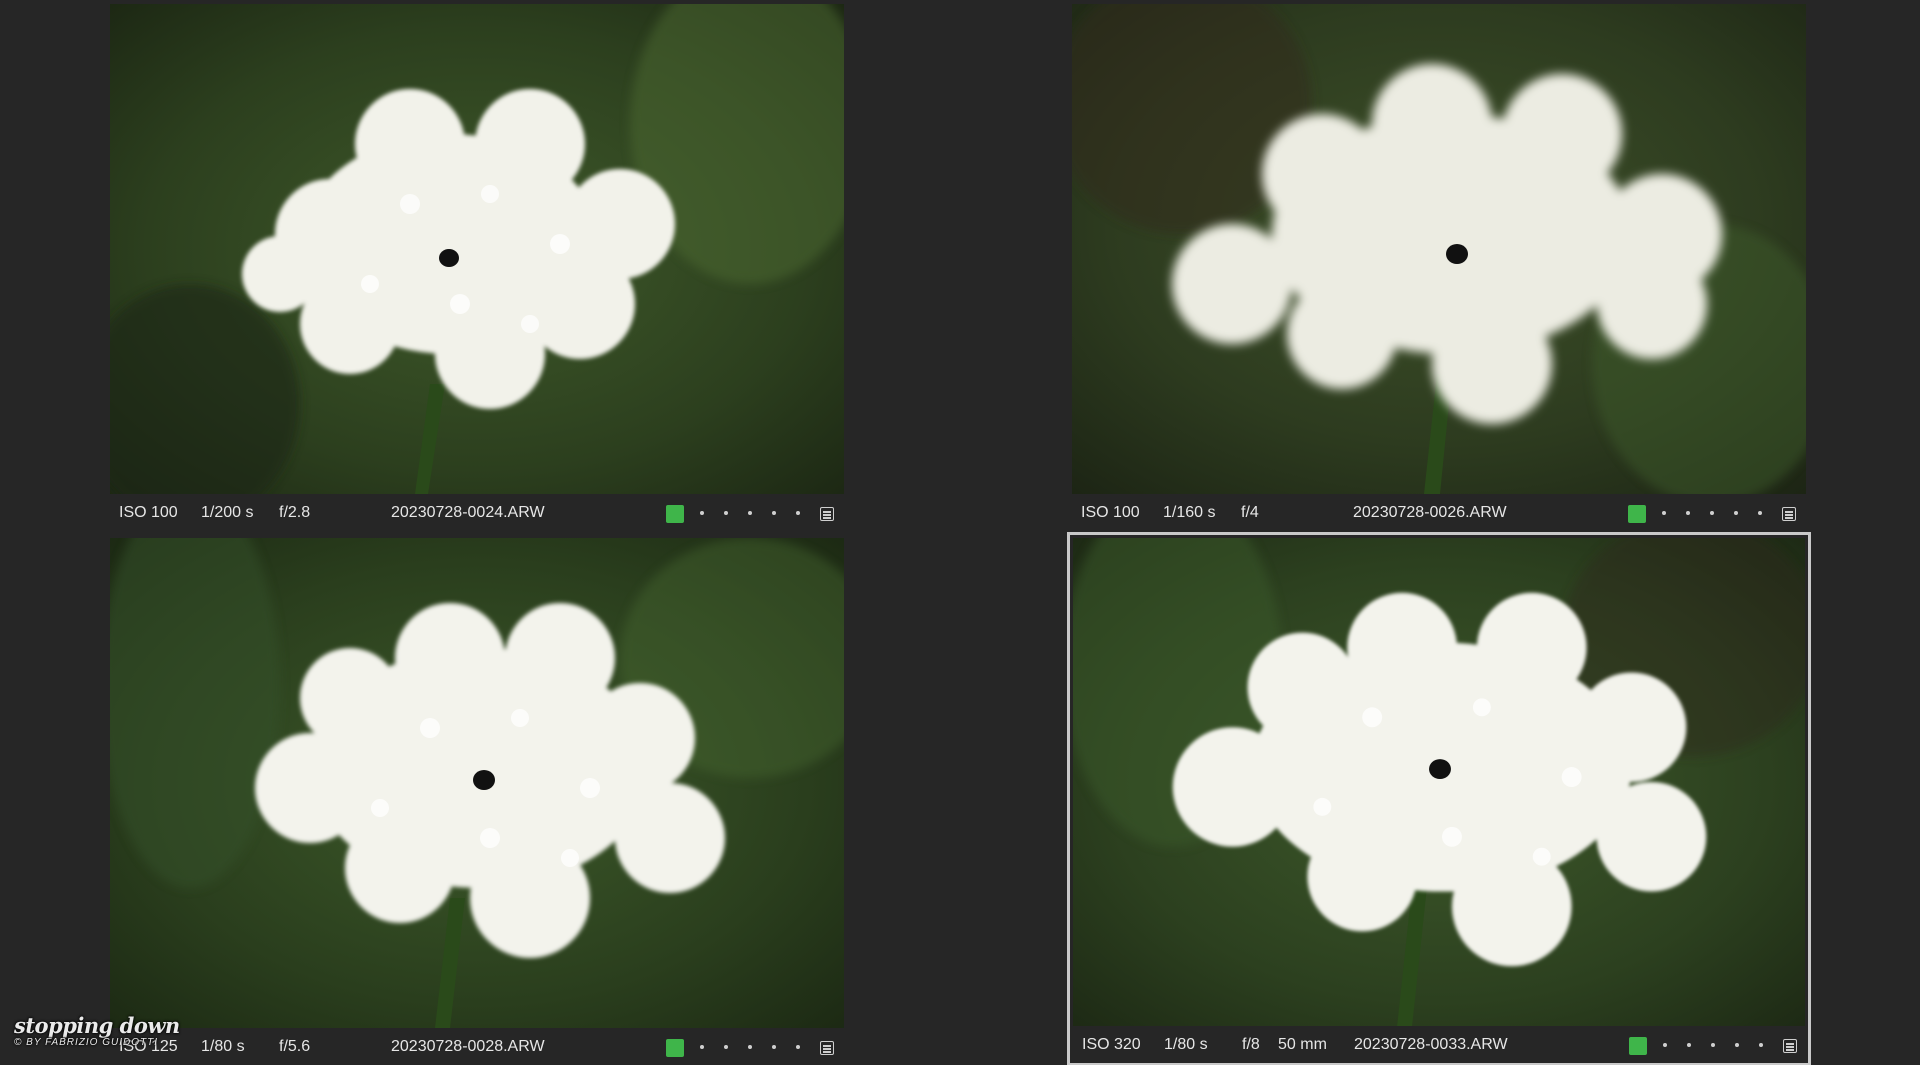 Image resolution: width=1920 pixels, height=1065 pixels. What do you see at coordinates (1189, 512) in the screenshot?
I see `shutter-speed: 1/160 s` at bounding box center [1189, 512].